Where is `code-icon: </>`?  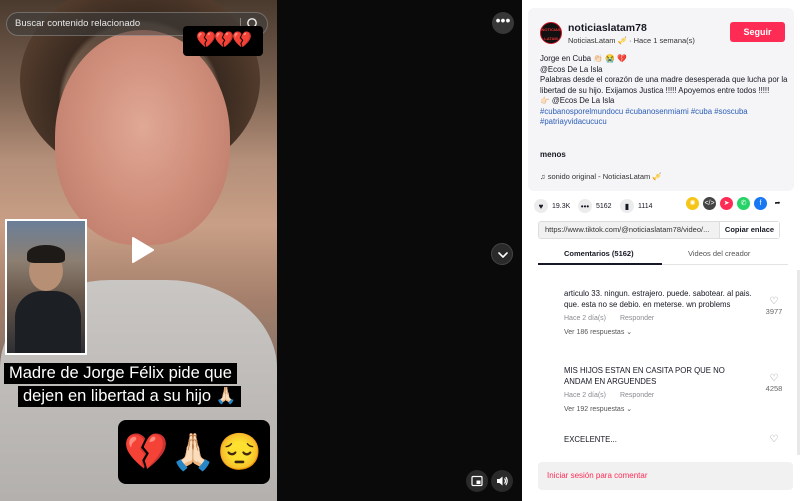
code-icon: </> is located at coordinates (709, 203).